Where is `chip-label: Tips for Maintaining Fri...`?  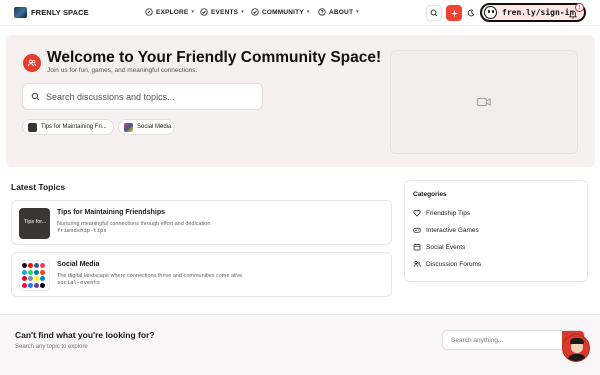
chip-label: Tips for Maintaining Fri... is located at coordinates (74, 127).